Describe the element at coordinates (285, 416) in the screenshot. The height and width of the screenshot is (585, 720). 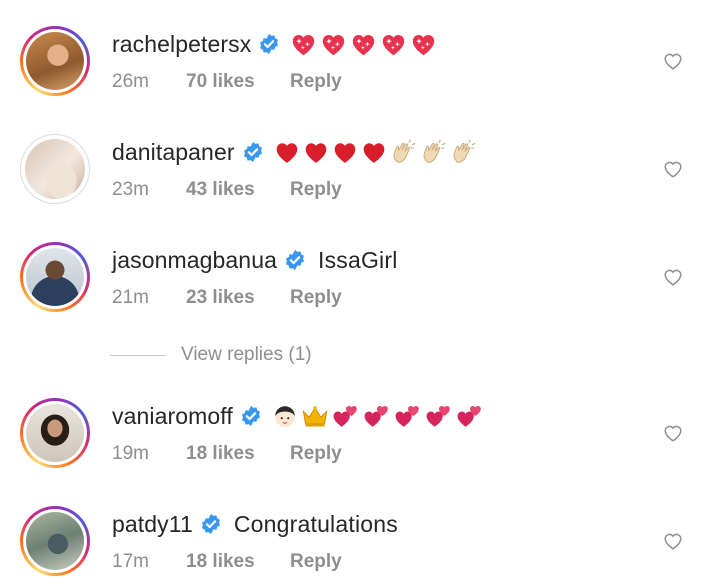
I see `baby-face-icon` at that location.